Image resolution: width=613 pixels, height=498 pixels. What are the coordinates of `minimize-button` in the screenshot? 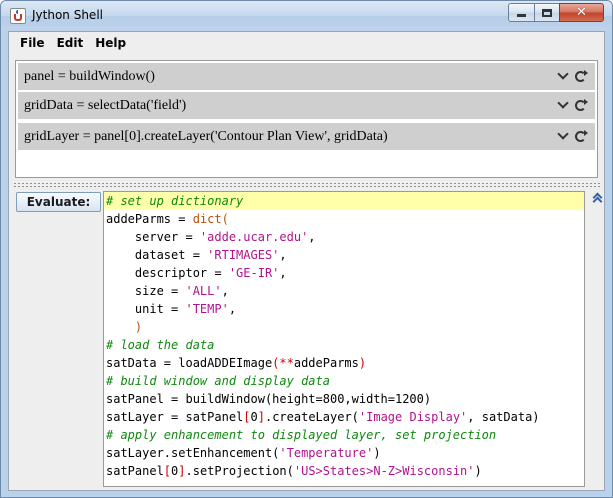 It's located at (521, 12).